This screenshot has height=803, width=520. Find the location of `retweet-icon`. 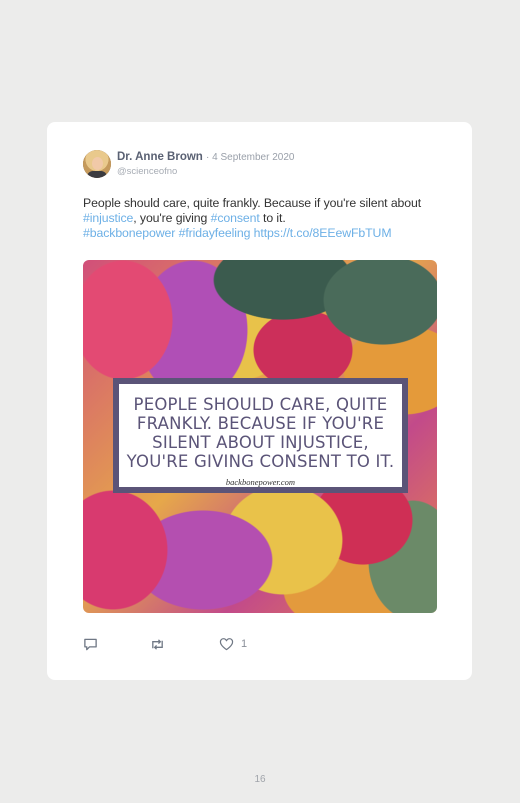

retweet-icon is located at coordinates (157, 644).